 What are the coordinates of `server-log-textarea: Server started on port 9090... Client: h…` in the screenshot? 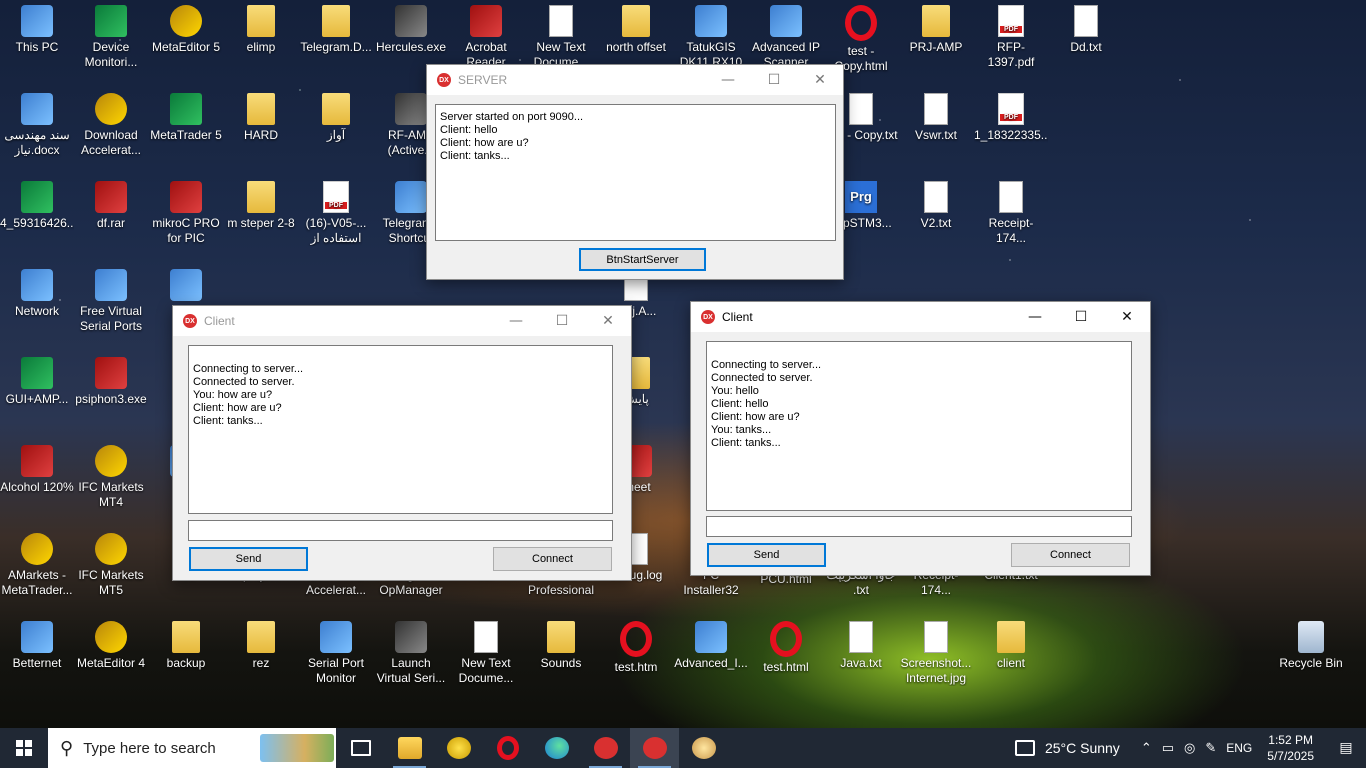 It's located at (635, 172).